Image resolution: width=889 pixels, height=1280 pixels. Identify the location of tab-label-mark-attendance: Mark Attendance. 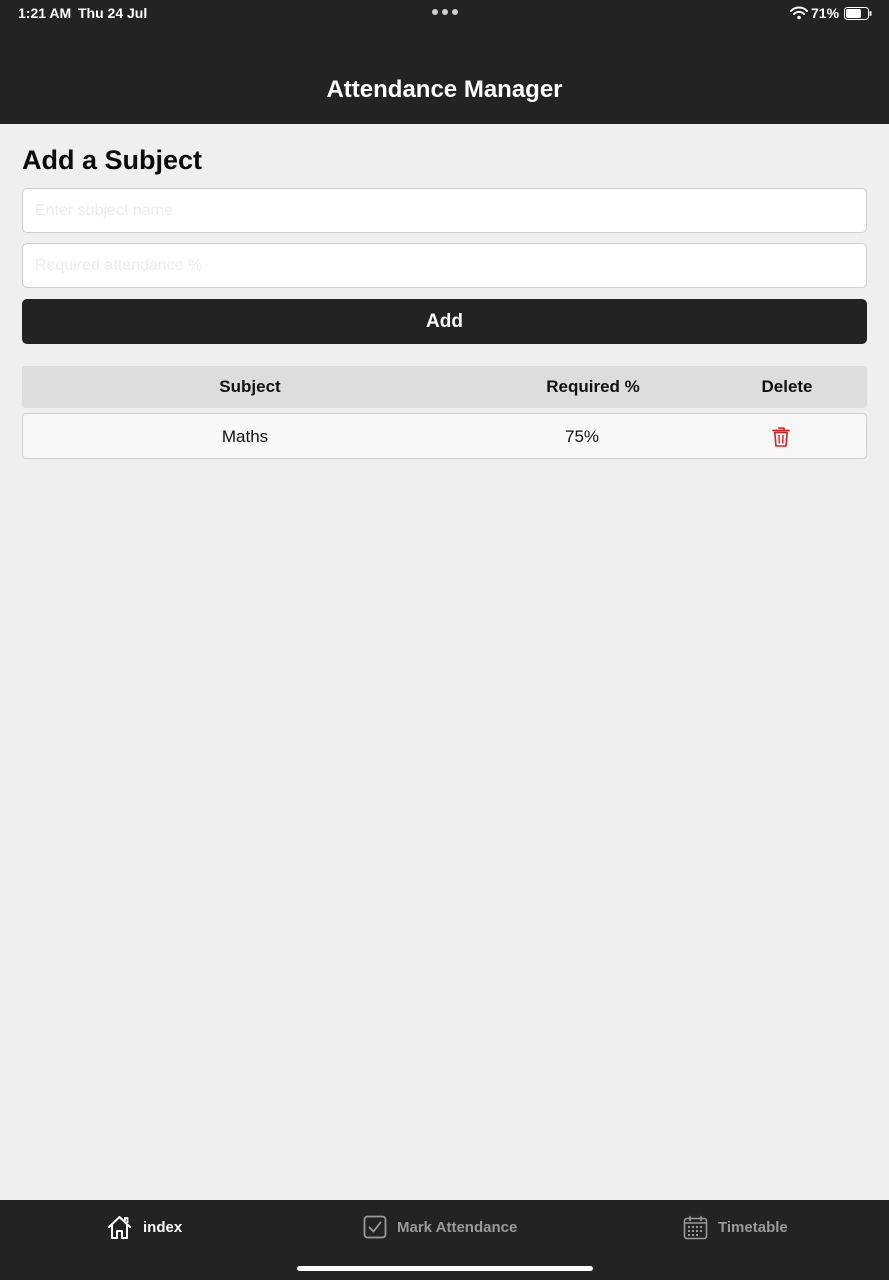
(457, 1227).